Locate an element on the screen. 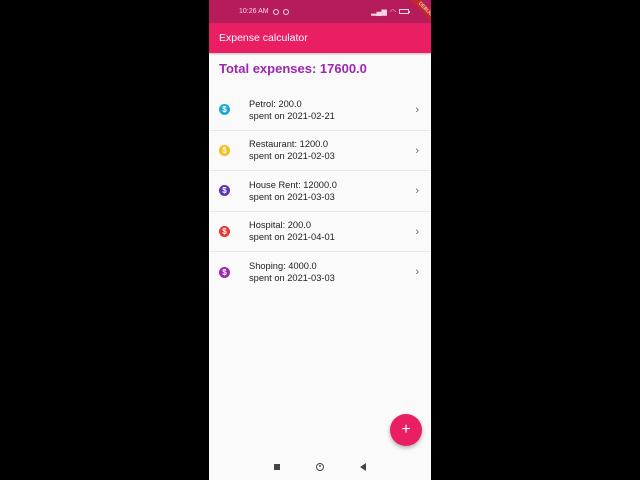 The width and height of the screenshot is (640, 480). plus-icon: + is located at coordinates (406, 429).